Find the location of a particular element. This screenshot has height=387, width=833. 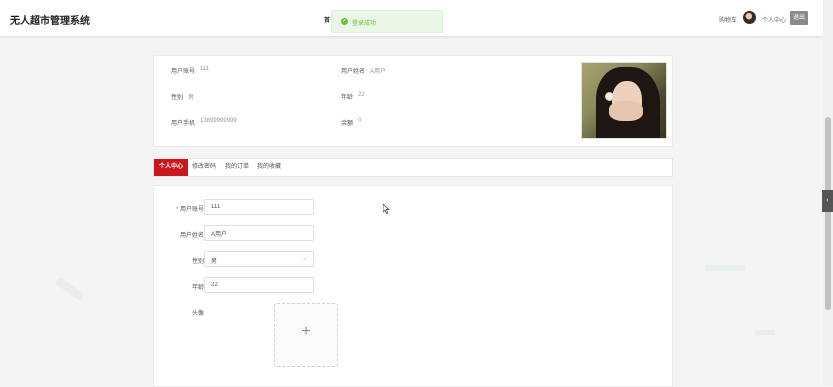

chevron-down-icon: ⌄ is located at coordinates (304, 259).